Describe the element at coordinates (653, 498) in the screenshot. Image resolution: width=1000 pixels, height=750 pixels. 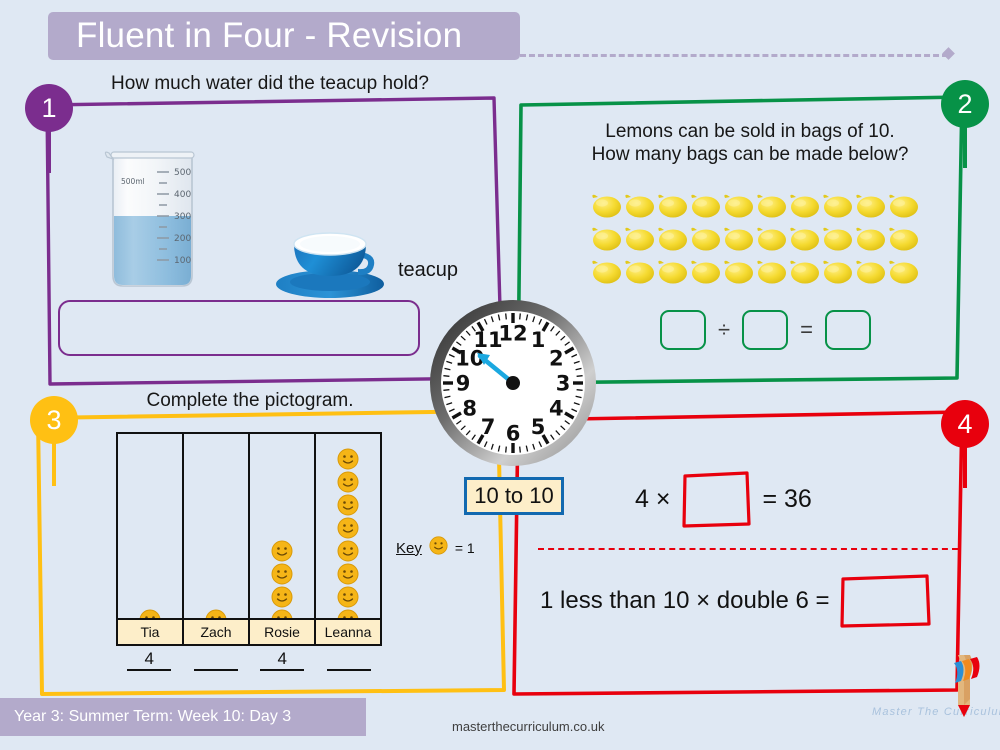
I see `q4-line1-prefix: 4 ×` at that location.